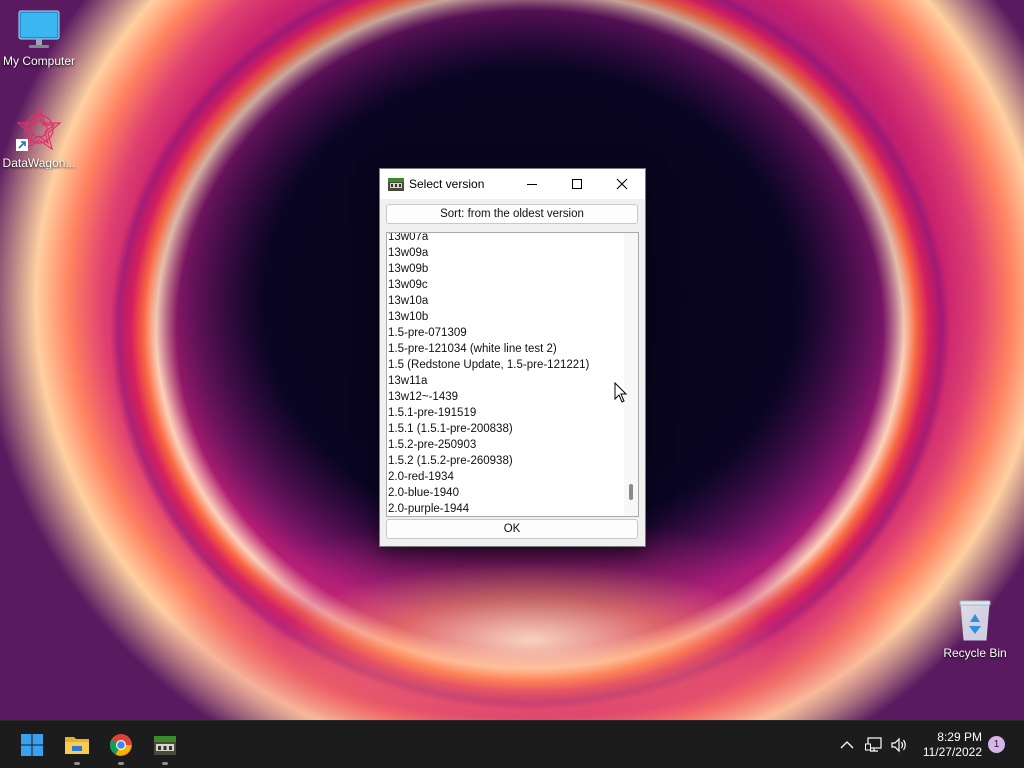  Describe the element at coordinates (631, 374) in the screenshot. I see `list-scrollbar` at that location.